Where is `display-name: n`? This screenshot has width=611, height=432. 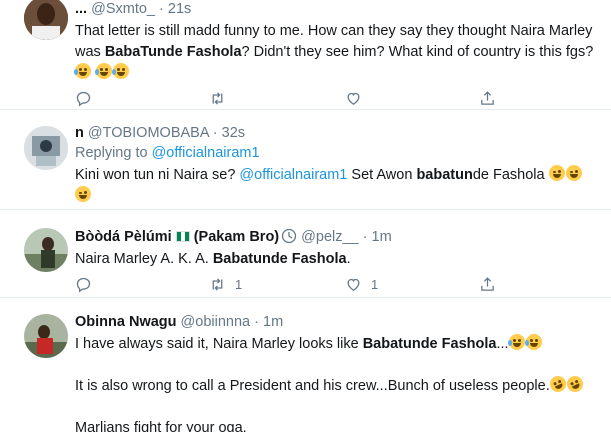 display-name: n is located at coordinates (79, 133).